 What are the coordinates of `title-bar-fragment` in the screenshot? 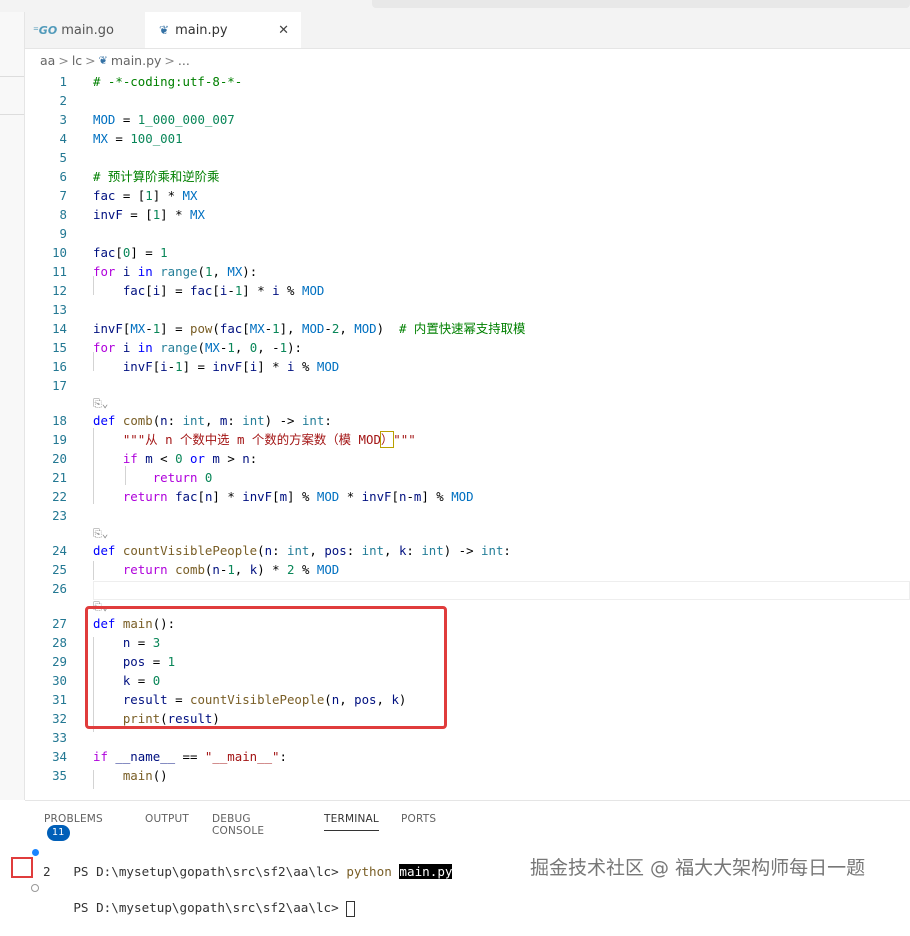 It's located at (641, 4).